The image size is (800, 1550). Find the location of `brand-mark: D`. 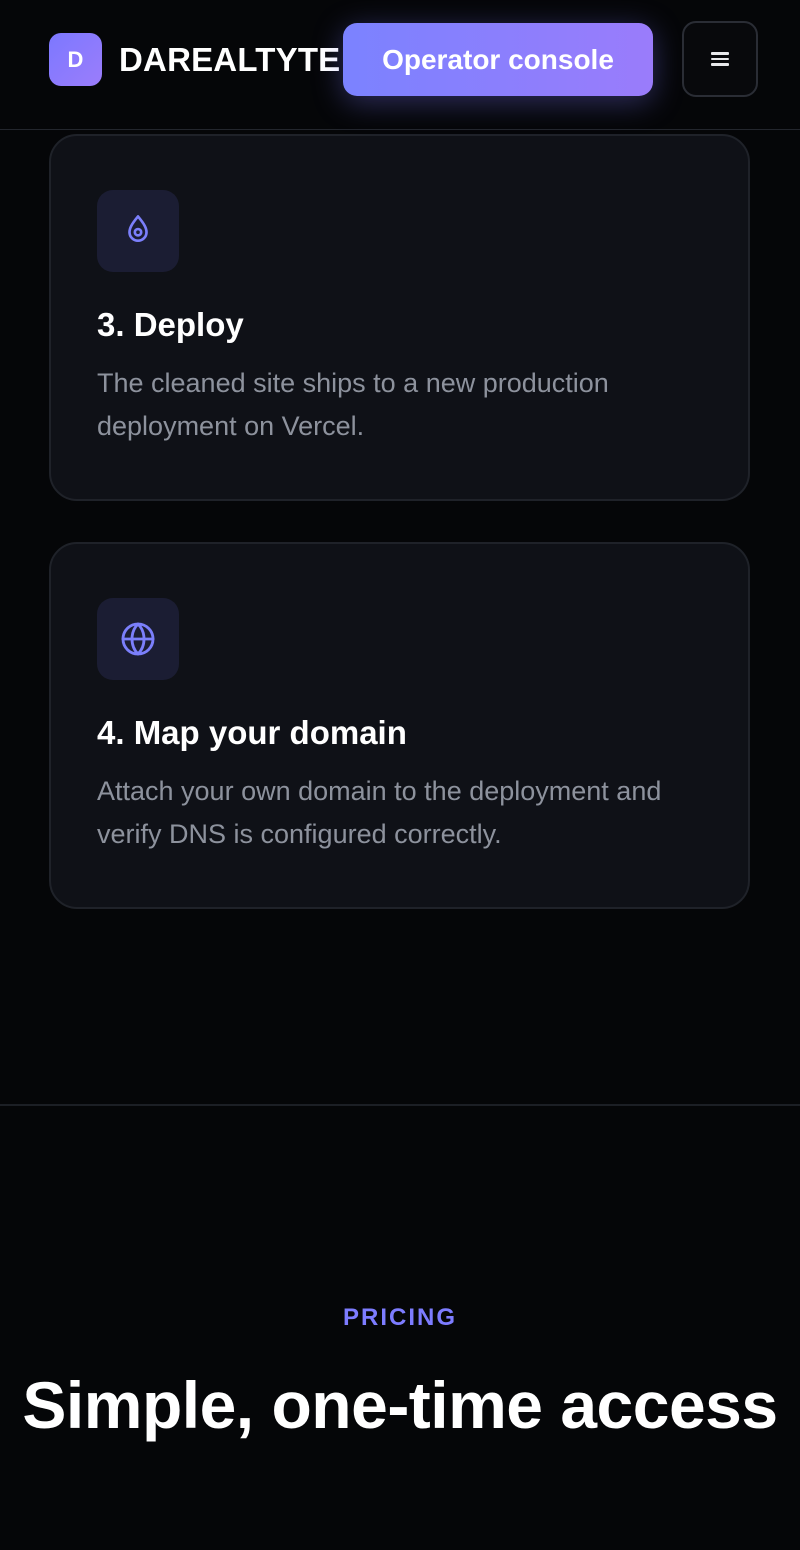

brand-mark: D is located at coordinates (75, 59).